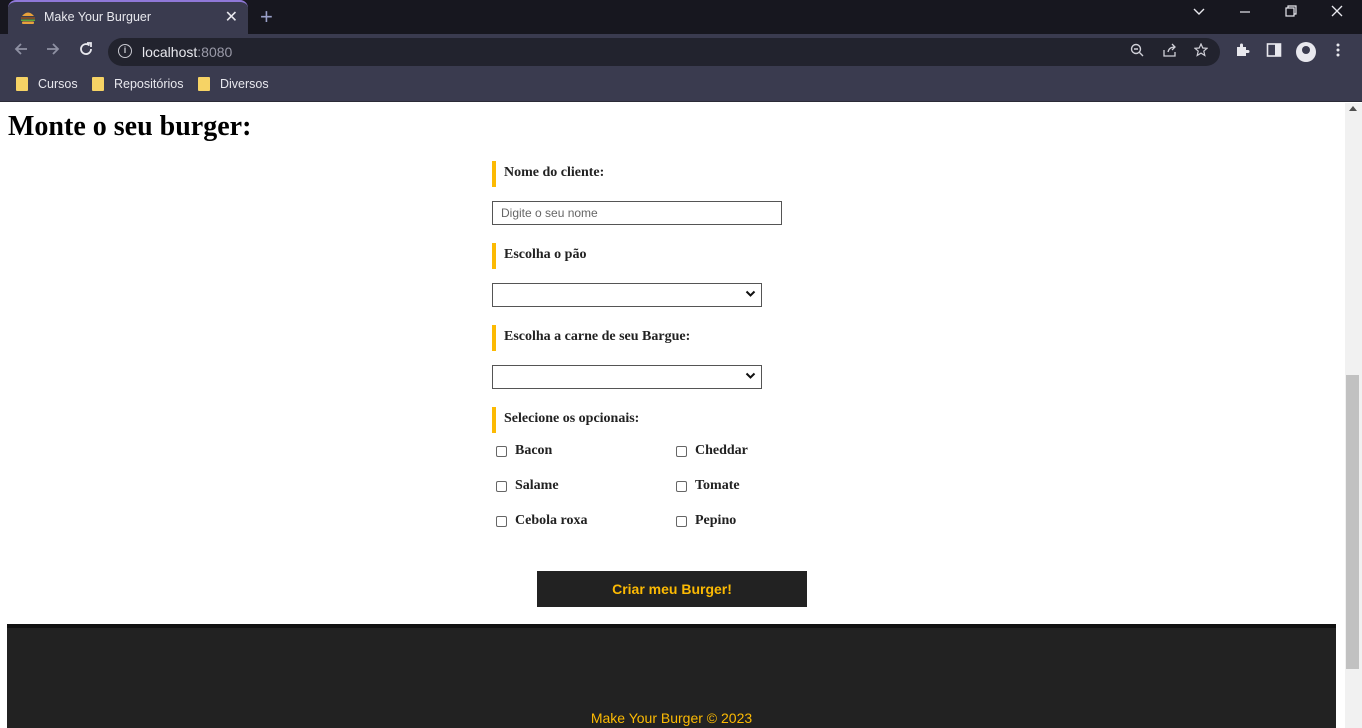 This screenshot has height=728, width=1362. I want to click on minimize-icon, so click(1245, 13).